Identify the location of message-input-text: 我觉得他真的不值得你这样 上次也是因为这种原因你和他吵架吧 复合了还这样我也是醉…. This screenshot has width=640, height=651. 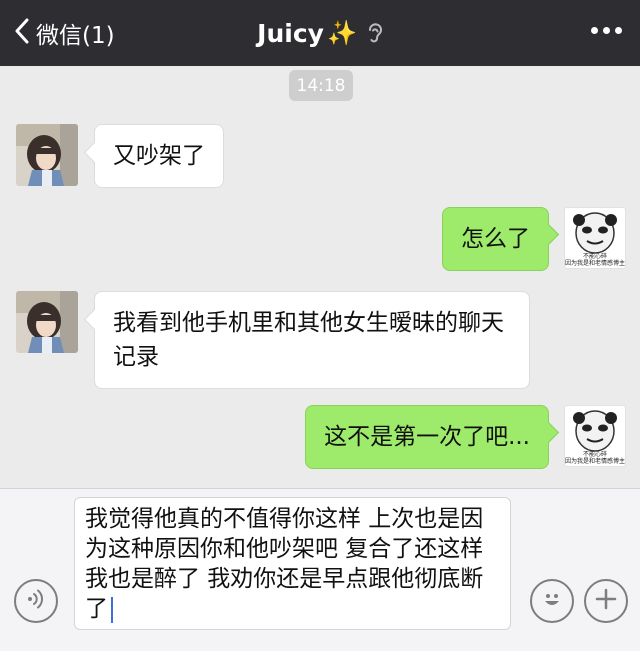
(284, 564).